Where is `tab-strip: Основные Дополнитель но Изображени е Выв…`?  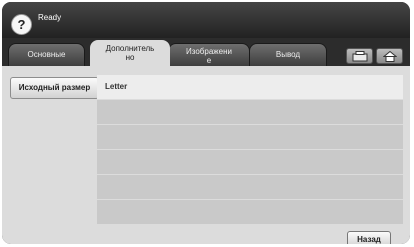
tab-strip: Основные Дополнитель но Изображени е Выв… is located at coordinates (206, 52).